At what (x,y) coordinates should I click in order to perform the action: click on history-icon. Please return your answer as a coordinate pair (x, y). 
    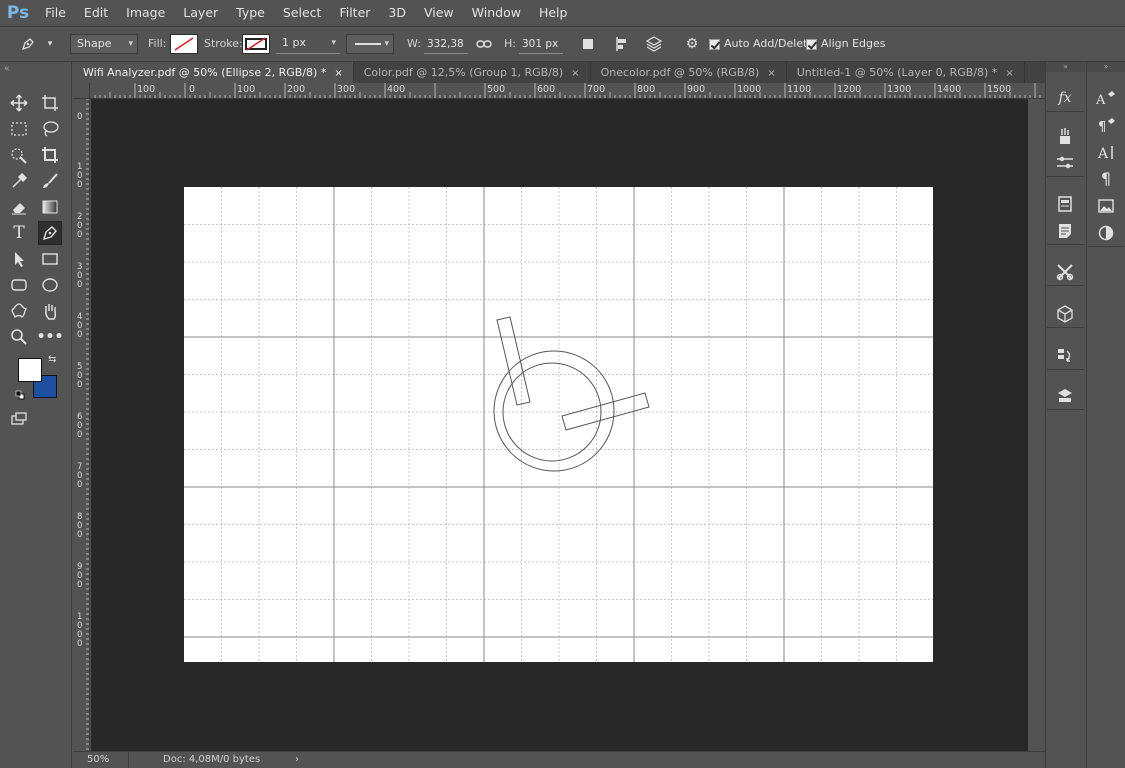
    Looking at the image, I should click on (1065, 355).